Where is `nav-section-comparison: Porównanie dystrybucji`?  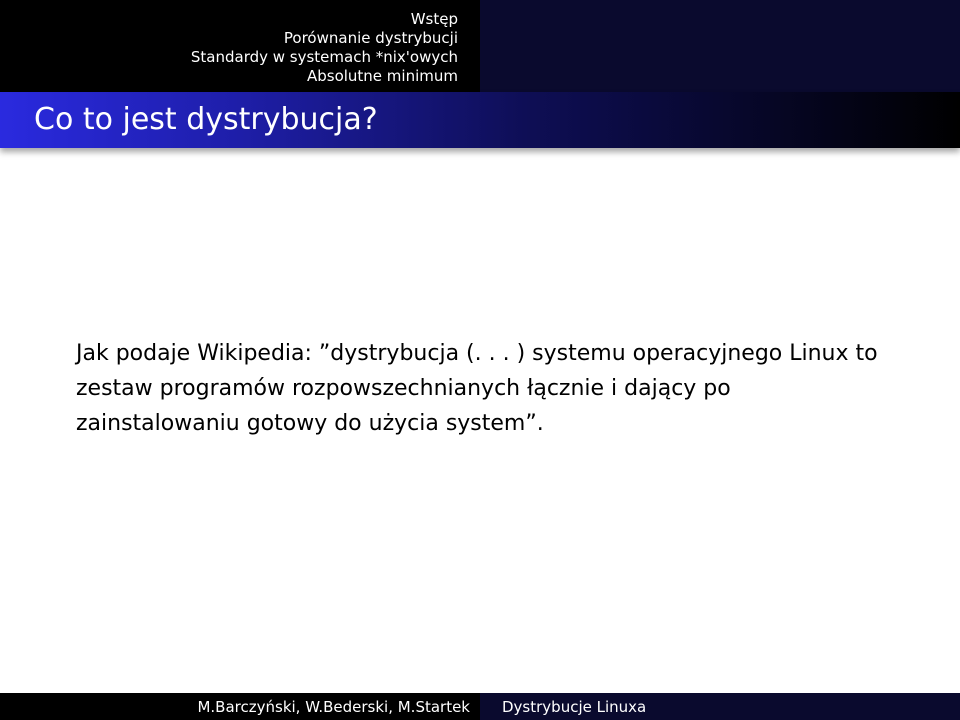
nav-section-comparison: Porównanie dystrybucji is located at coordinates (371, 38).